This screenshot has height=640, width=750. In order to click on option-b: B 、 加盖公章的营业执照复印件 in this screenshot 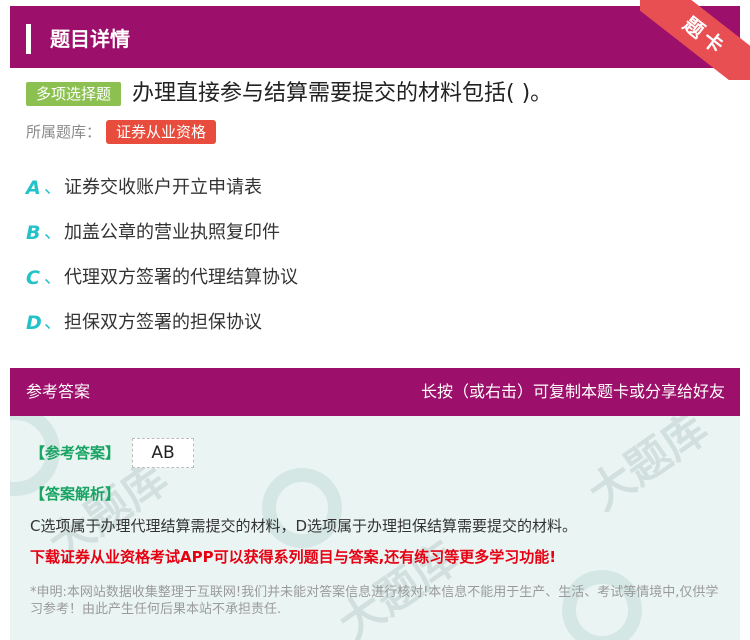, I will do `click(376, 239)`.